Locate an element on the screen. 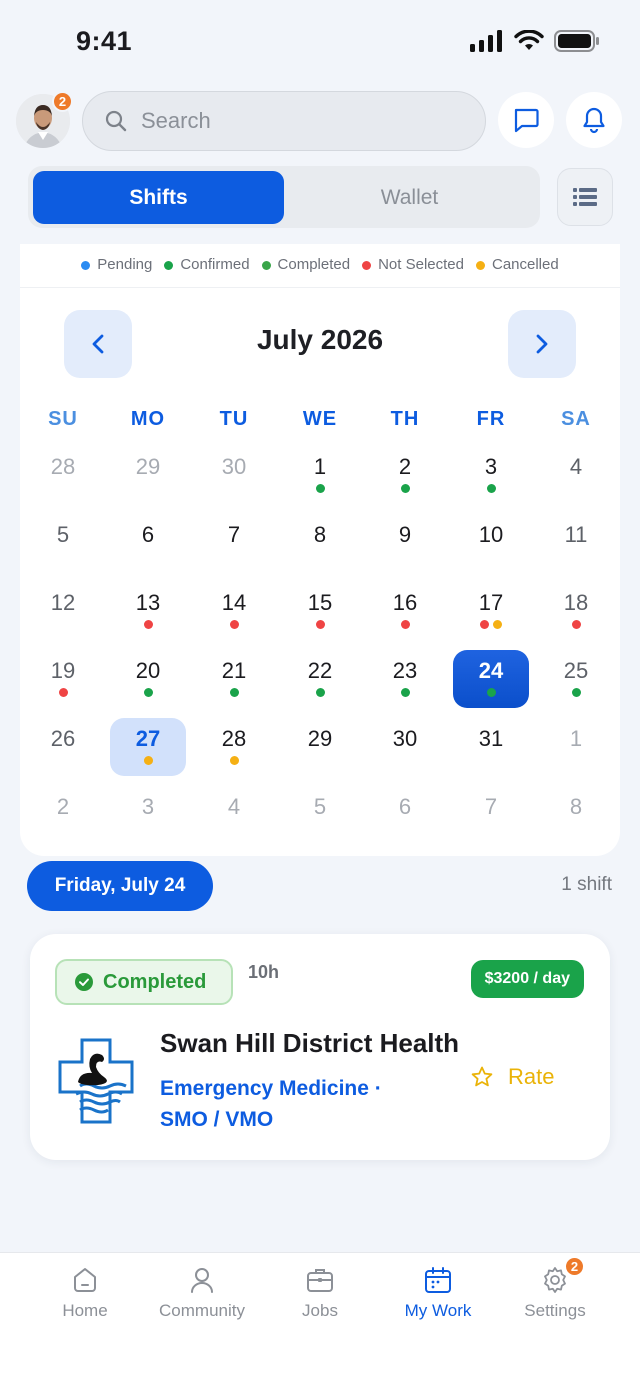 This screenshot has height=1385, width=640. nav-my-work-label: My Work is located at coordinates (438, 1310).